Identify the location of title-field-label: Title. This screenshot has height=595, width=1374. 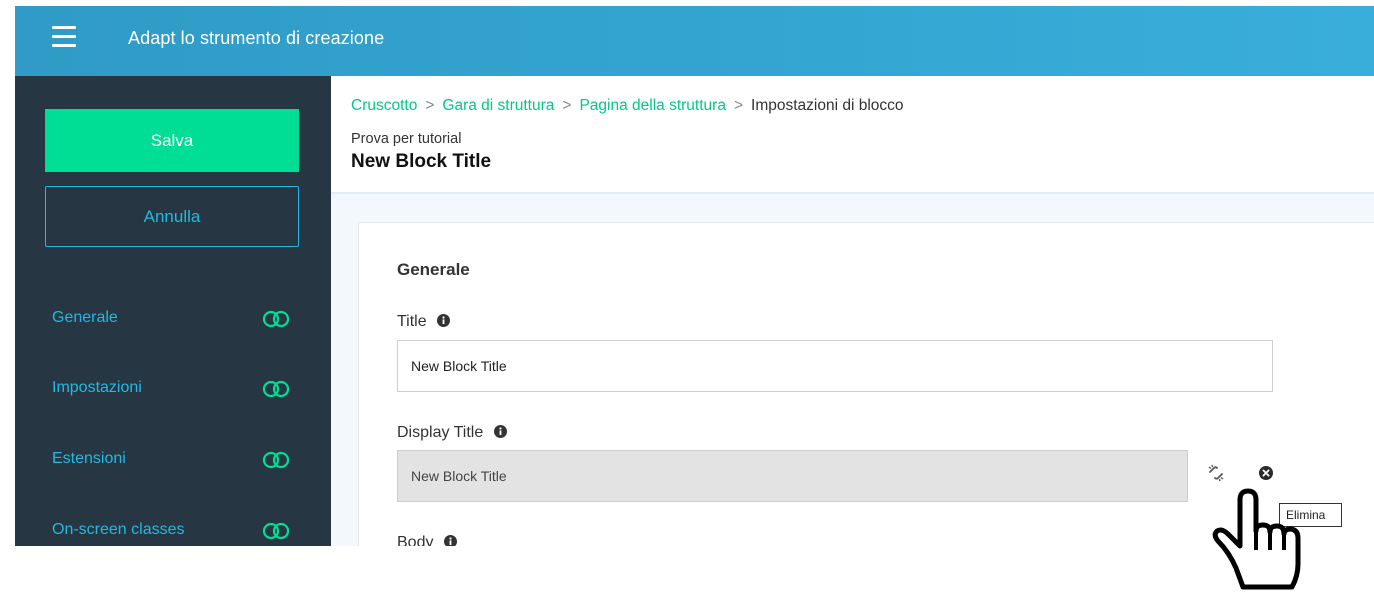
(424, 322).